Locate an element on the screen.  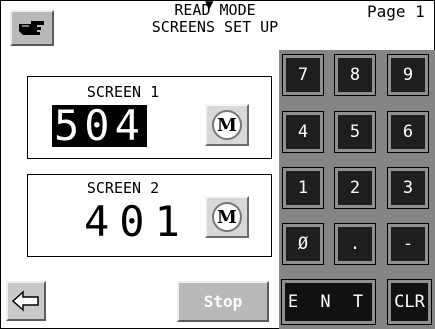
back-button is located at coordinates (26, 301).